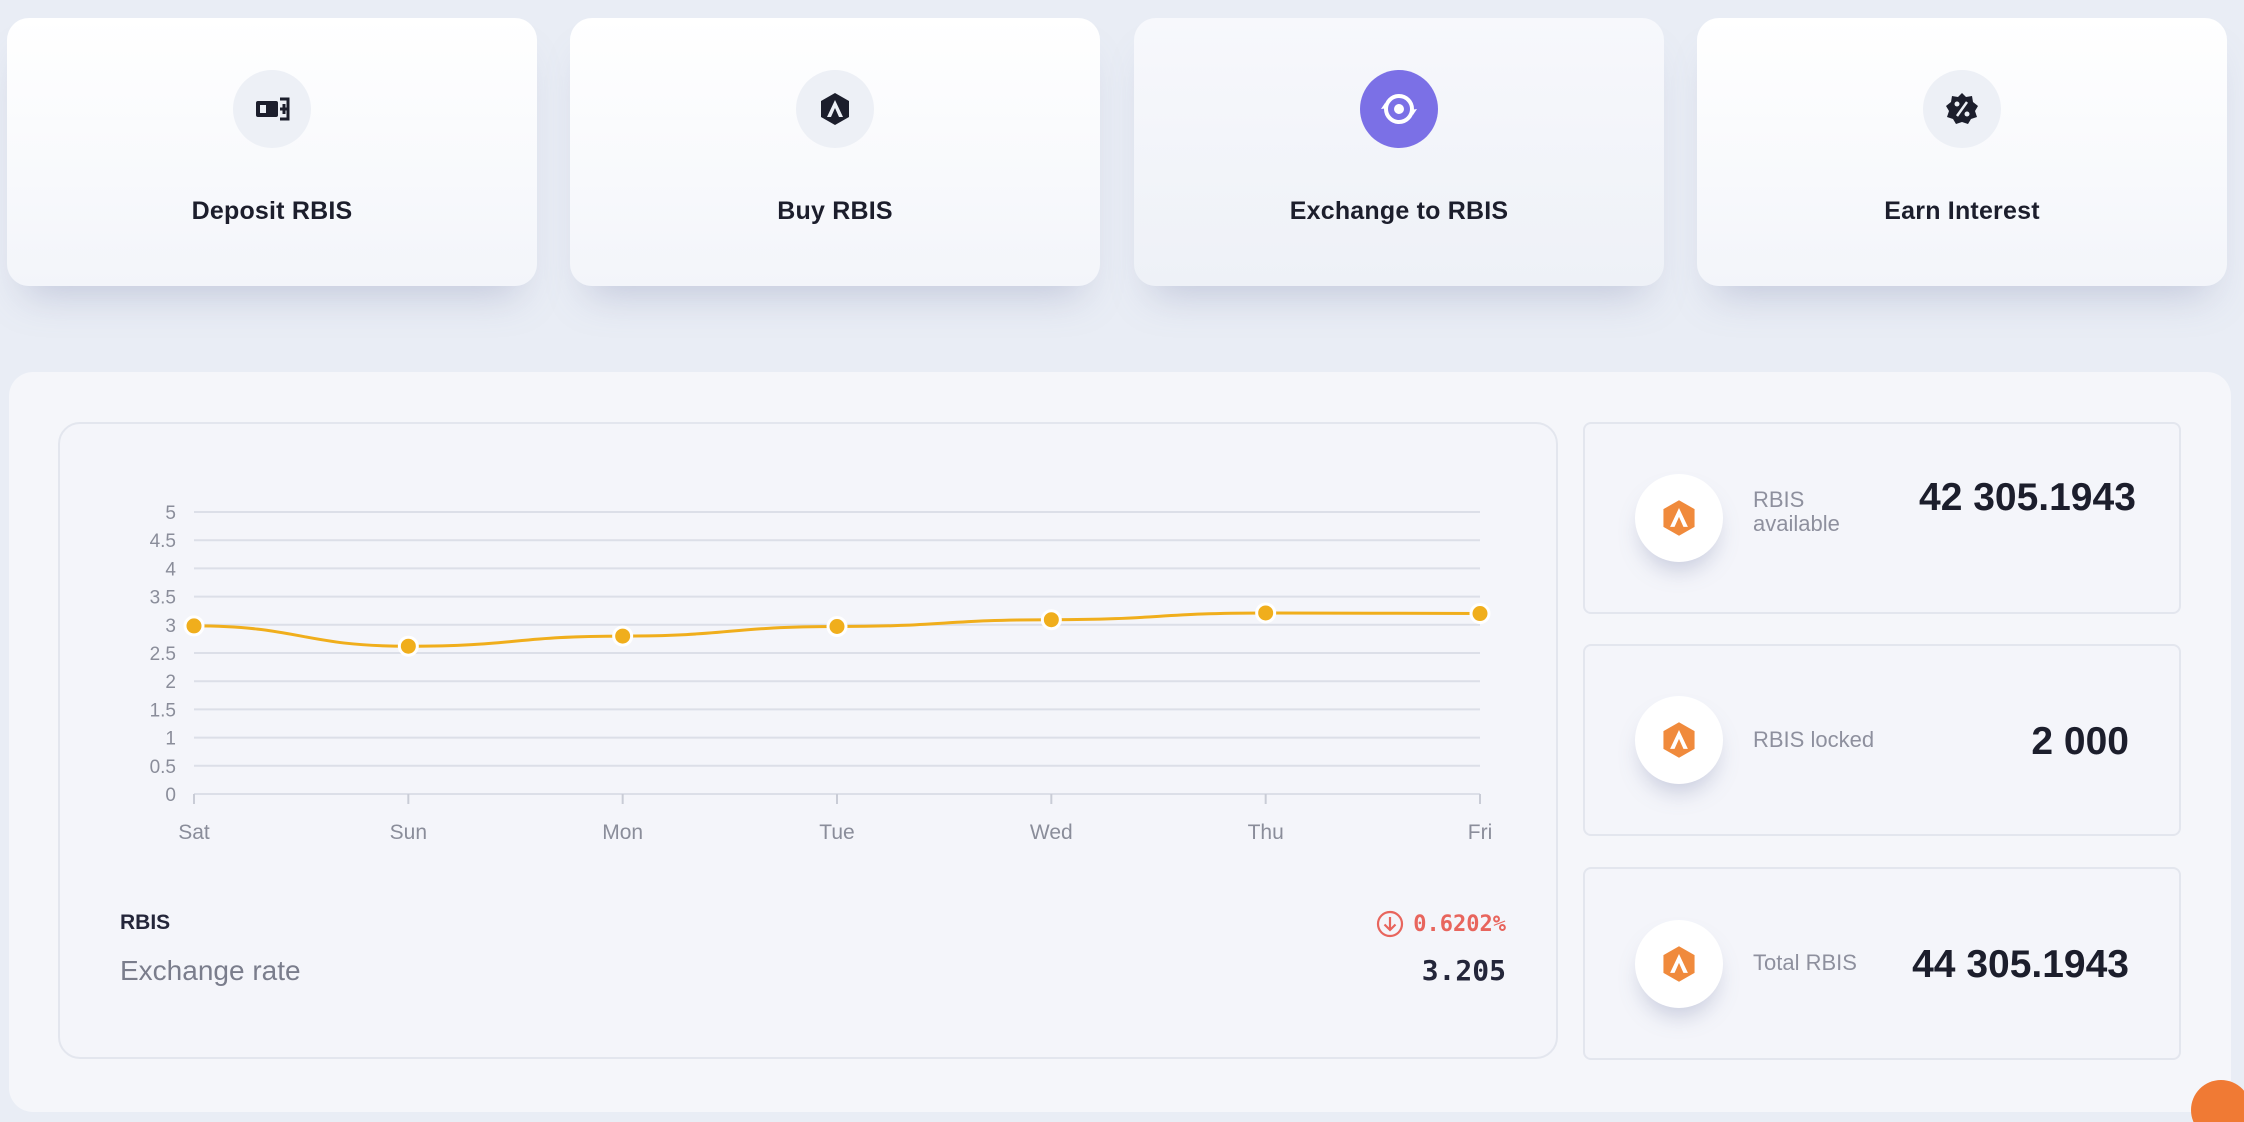  Describe the element at coordinates (1814, 739) in the screenshot. I see `rbis-locked-label: RBIS locked` at that location.